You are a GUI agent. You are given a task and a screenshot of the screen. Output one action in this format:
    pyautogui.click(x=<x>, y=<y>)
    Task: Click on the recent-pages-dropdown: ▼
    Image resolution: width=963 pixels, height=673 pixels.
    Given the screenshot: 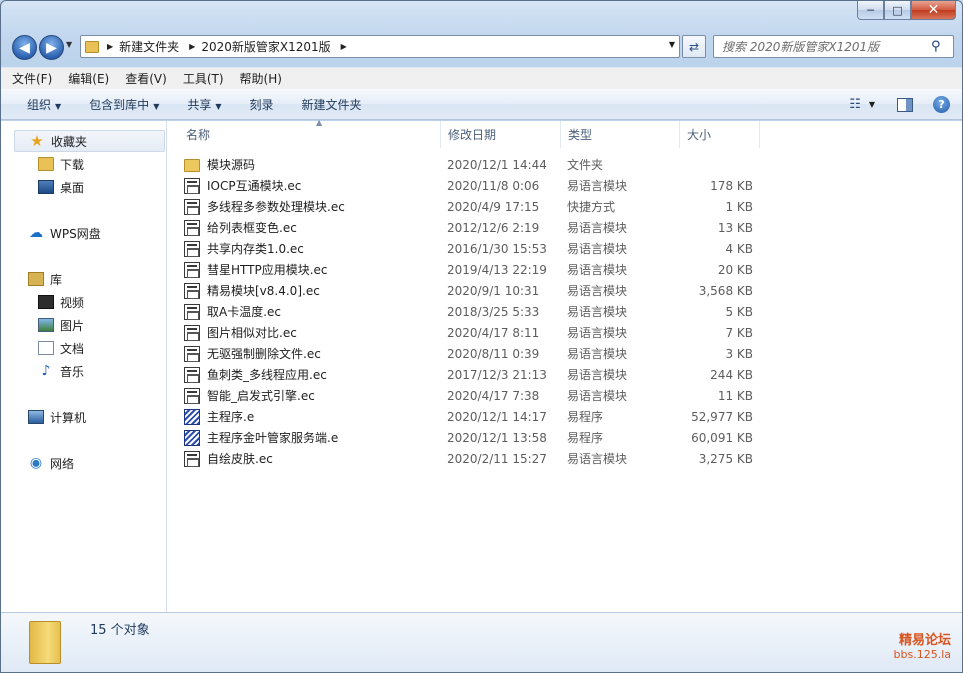 What is the action you would take?
    pyautogui.click(x=69, y=44)
    